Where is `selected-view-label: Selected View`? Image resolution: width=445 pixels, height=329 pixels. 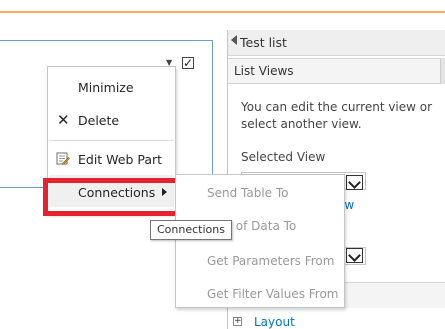
selected-view-label: Selected View is located at coordinates (283, 157).